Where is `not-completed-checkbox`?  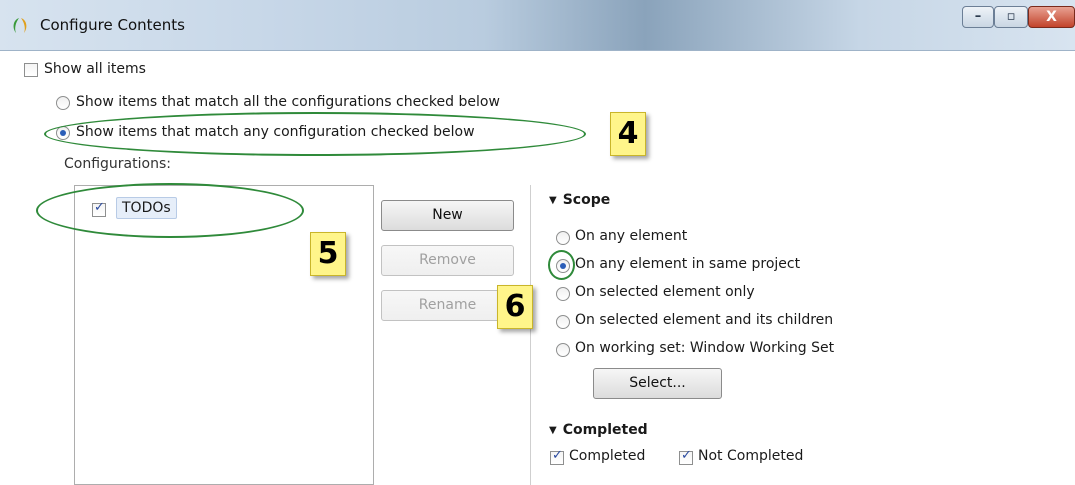
not-completed-checkbox is located at coordinates (686, 456).